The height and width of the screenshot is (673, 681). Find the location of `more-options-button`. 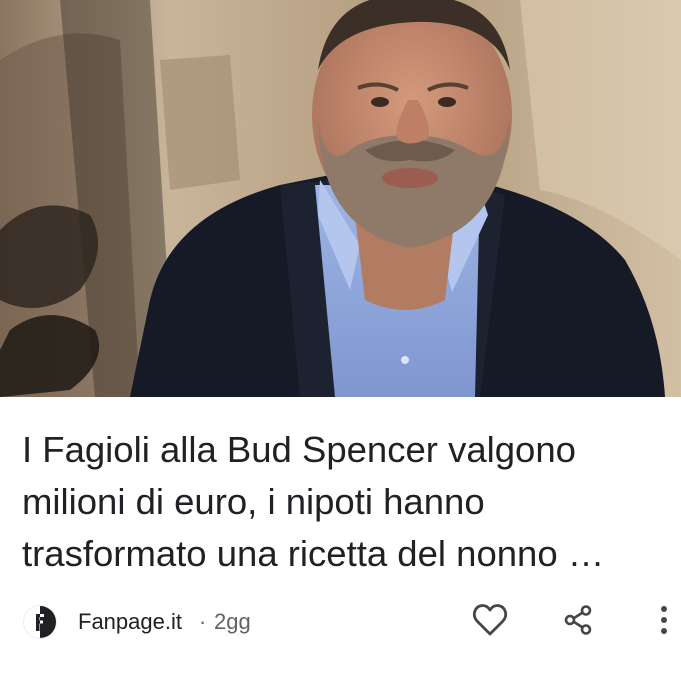

more-options-button is located at coordinates (662, 622).